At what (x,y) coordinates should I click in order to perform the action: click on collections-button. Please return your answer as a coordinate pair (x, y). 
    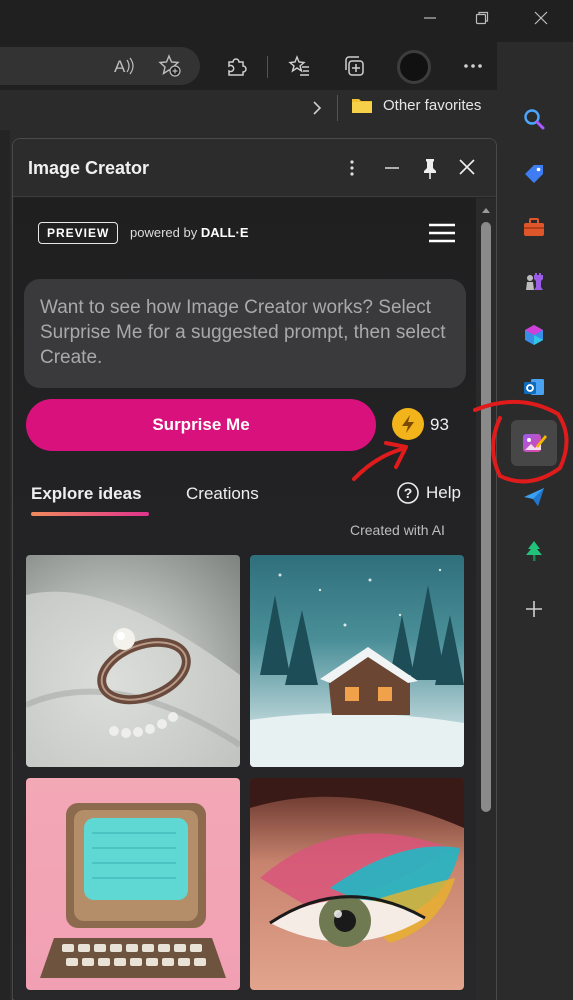
    Looking at the image, I should click on (354, 66).